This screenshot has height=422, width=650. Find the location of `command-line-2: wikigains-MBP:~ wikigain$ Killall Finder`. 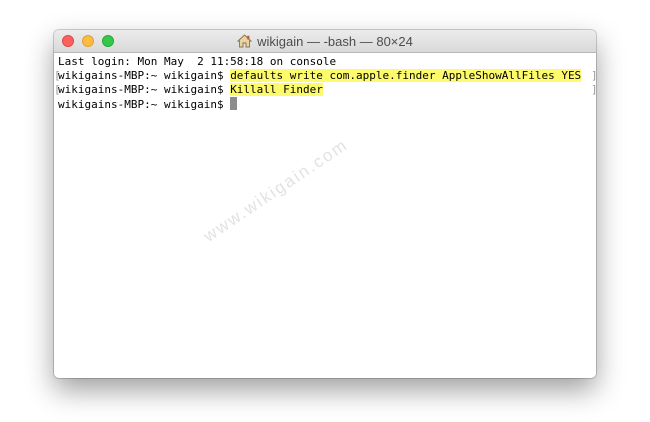

command-line-2: wikigains-MBP:~ wikigain$ Killall Finder is located at coordinates (190, 90).